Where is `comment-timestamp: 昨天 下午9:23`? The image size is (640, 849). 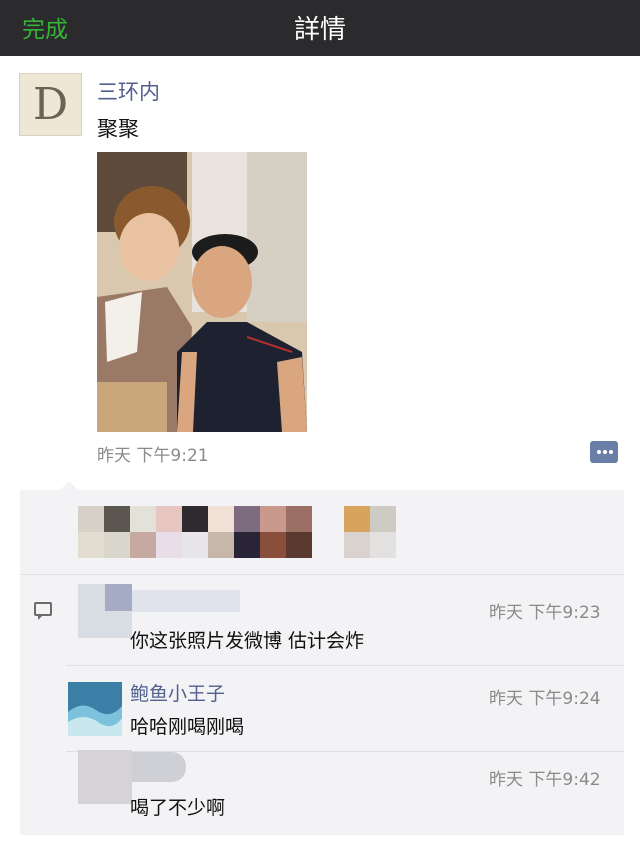 comment-timestamp: 昨天 下午9:23 is located at coordinates (545, 613).